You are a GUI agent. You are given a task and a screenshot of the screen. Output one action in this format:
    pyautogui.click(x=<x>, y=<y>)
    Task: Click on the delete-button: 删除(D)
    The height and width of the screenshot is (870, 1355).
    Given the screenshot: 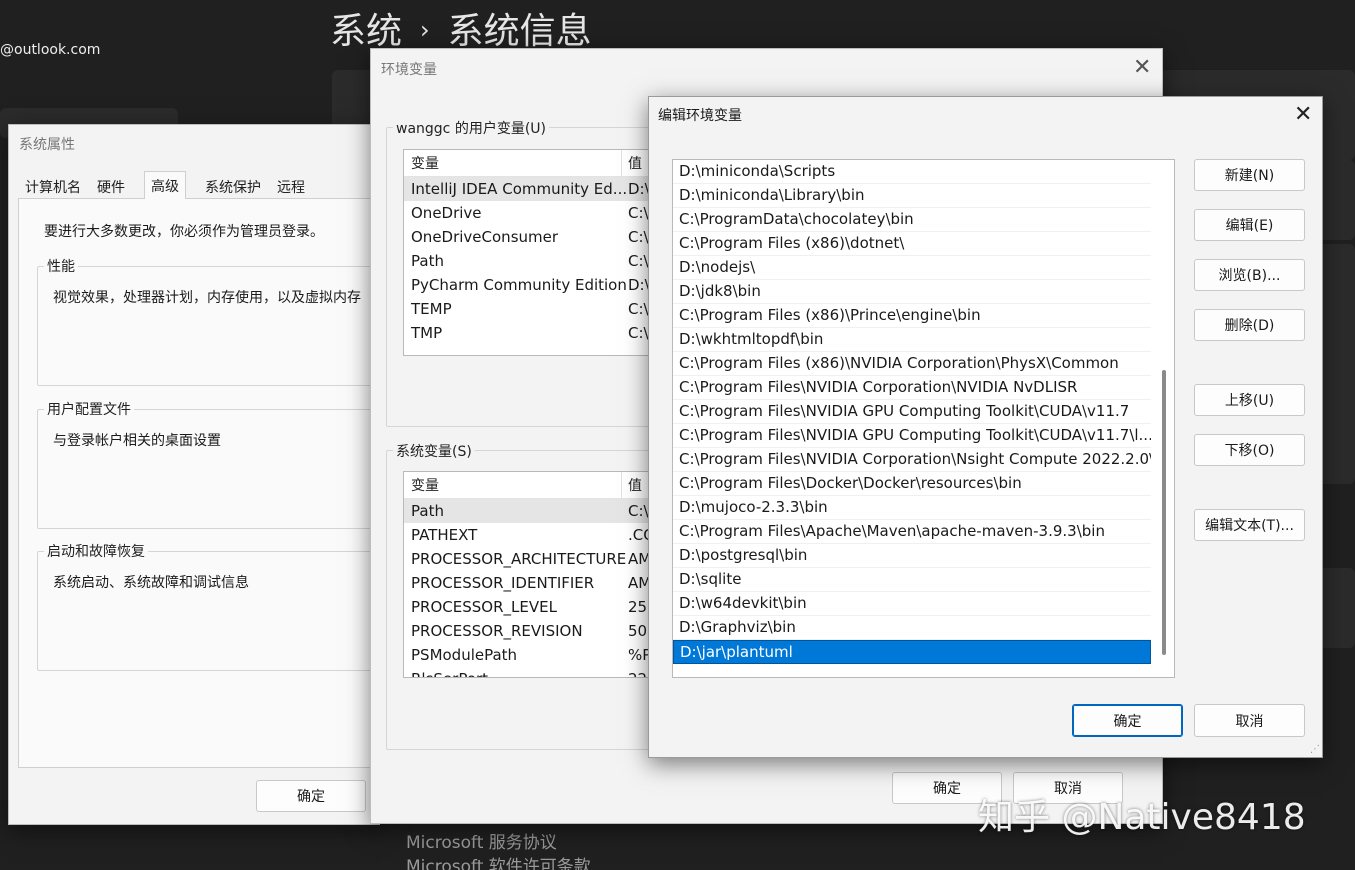 What is the action you would take?
    pyautogui.click(x=1249, y=325)
    